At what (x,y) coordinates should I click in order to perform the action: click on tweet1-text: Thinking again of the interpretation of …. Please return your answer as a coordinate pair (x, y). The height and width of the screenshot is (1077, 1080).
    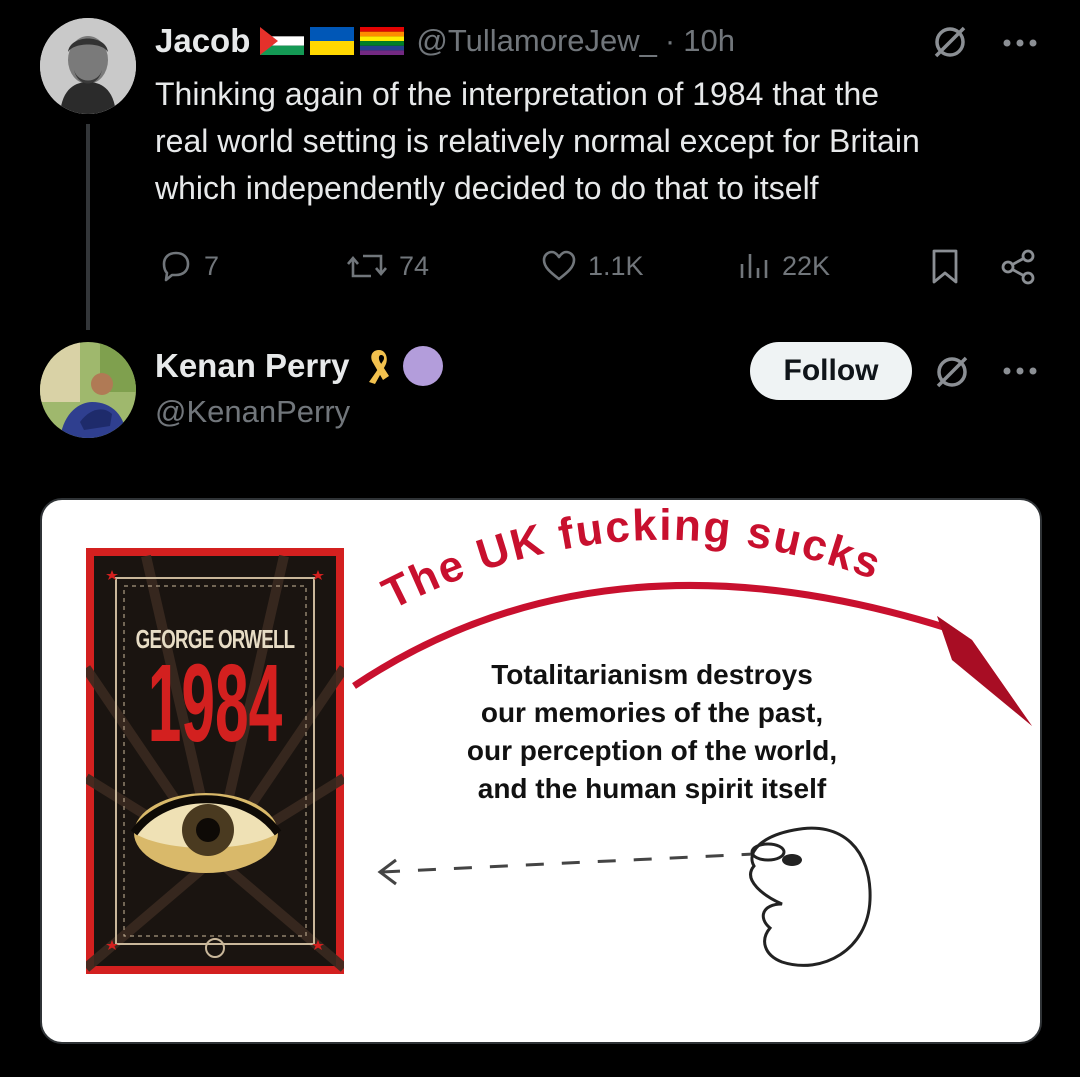
    Looking at the image, I should click on (605, 141).